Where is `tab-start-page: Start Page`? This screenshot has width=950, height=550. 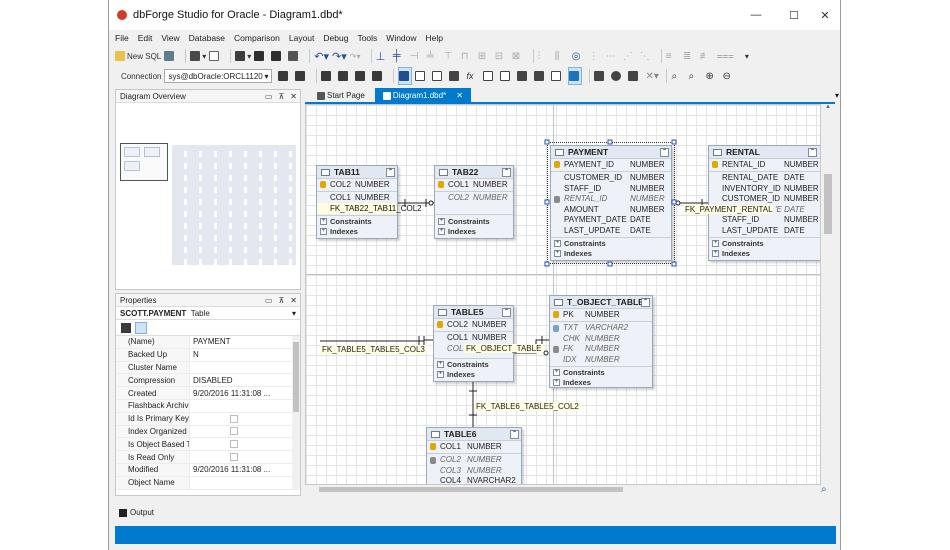
tab-start-page: Start Page is located at coordinates (341, 95).